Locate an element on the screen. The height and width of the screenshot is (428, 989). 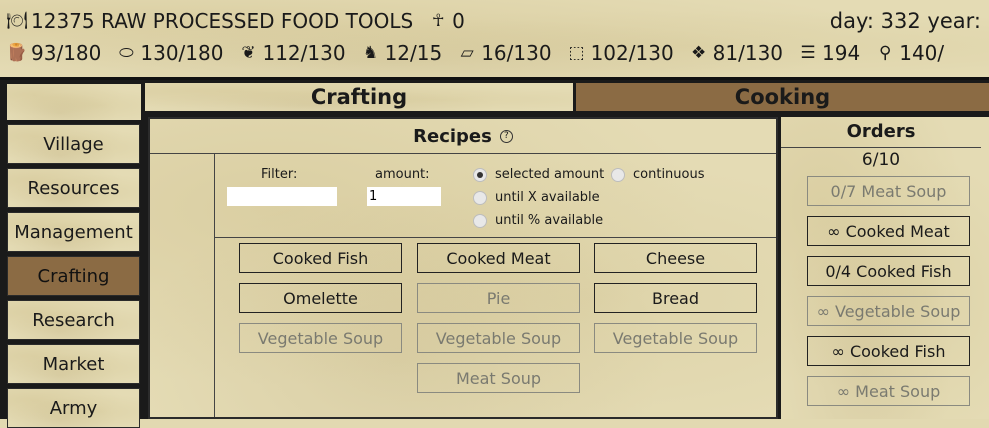
option-label: continuous is located at coordinates (669, 174).